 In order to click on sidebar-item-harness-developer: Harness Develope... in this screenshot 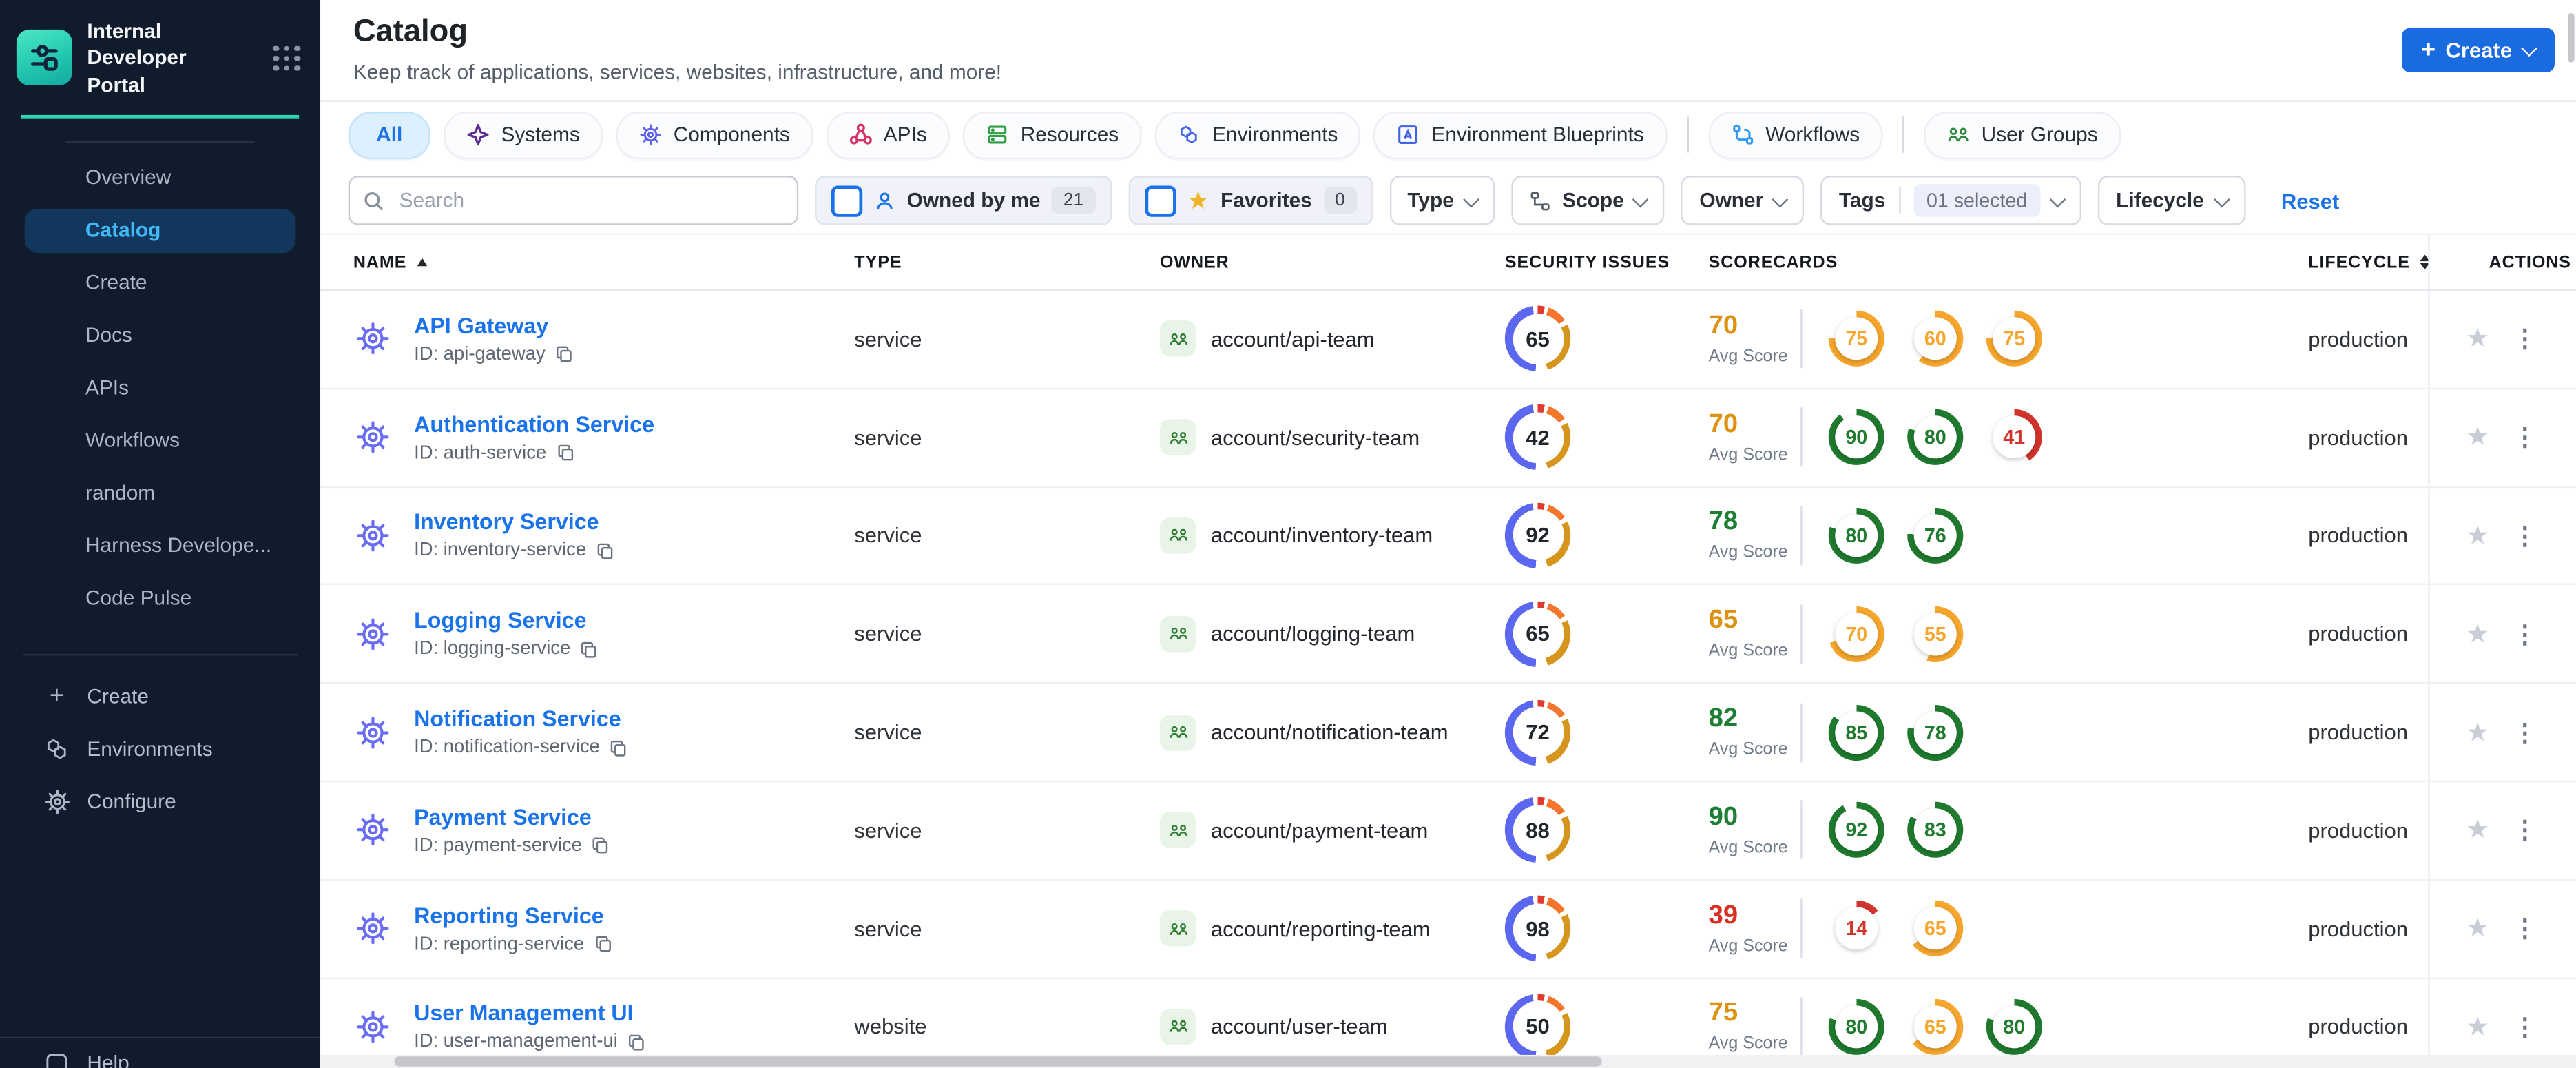, I will do `click(160, 546)`.